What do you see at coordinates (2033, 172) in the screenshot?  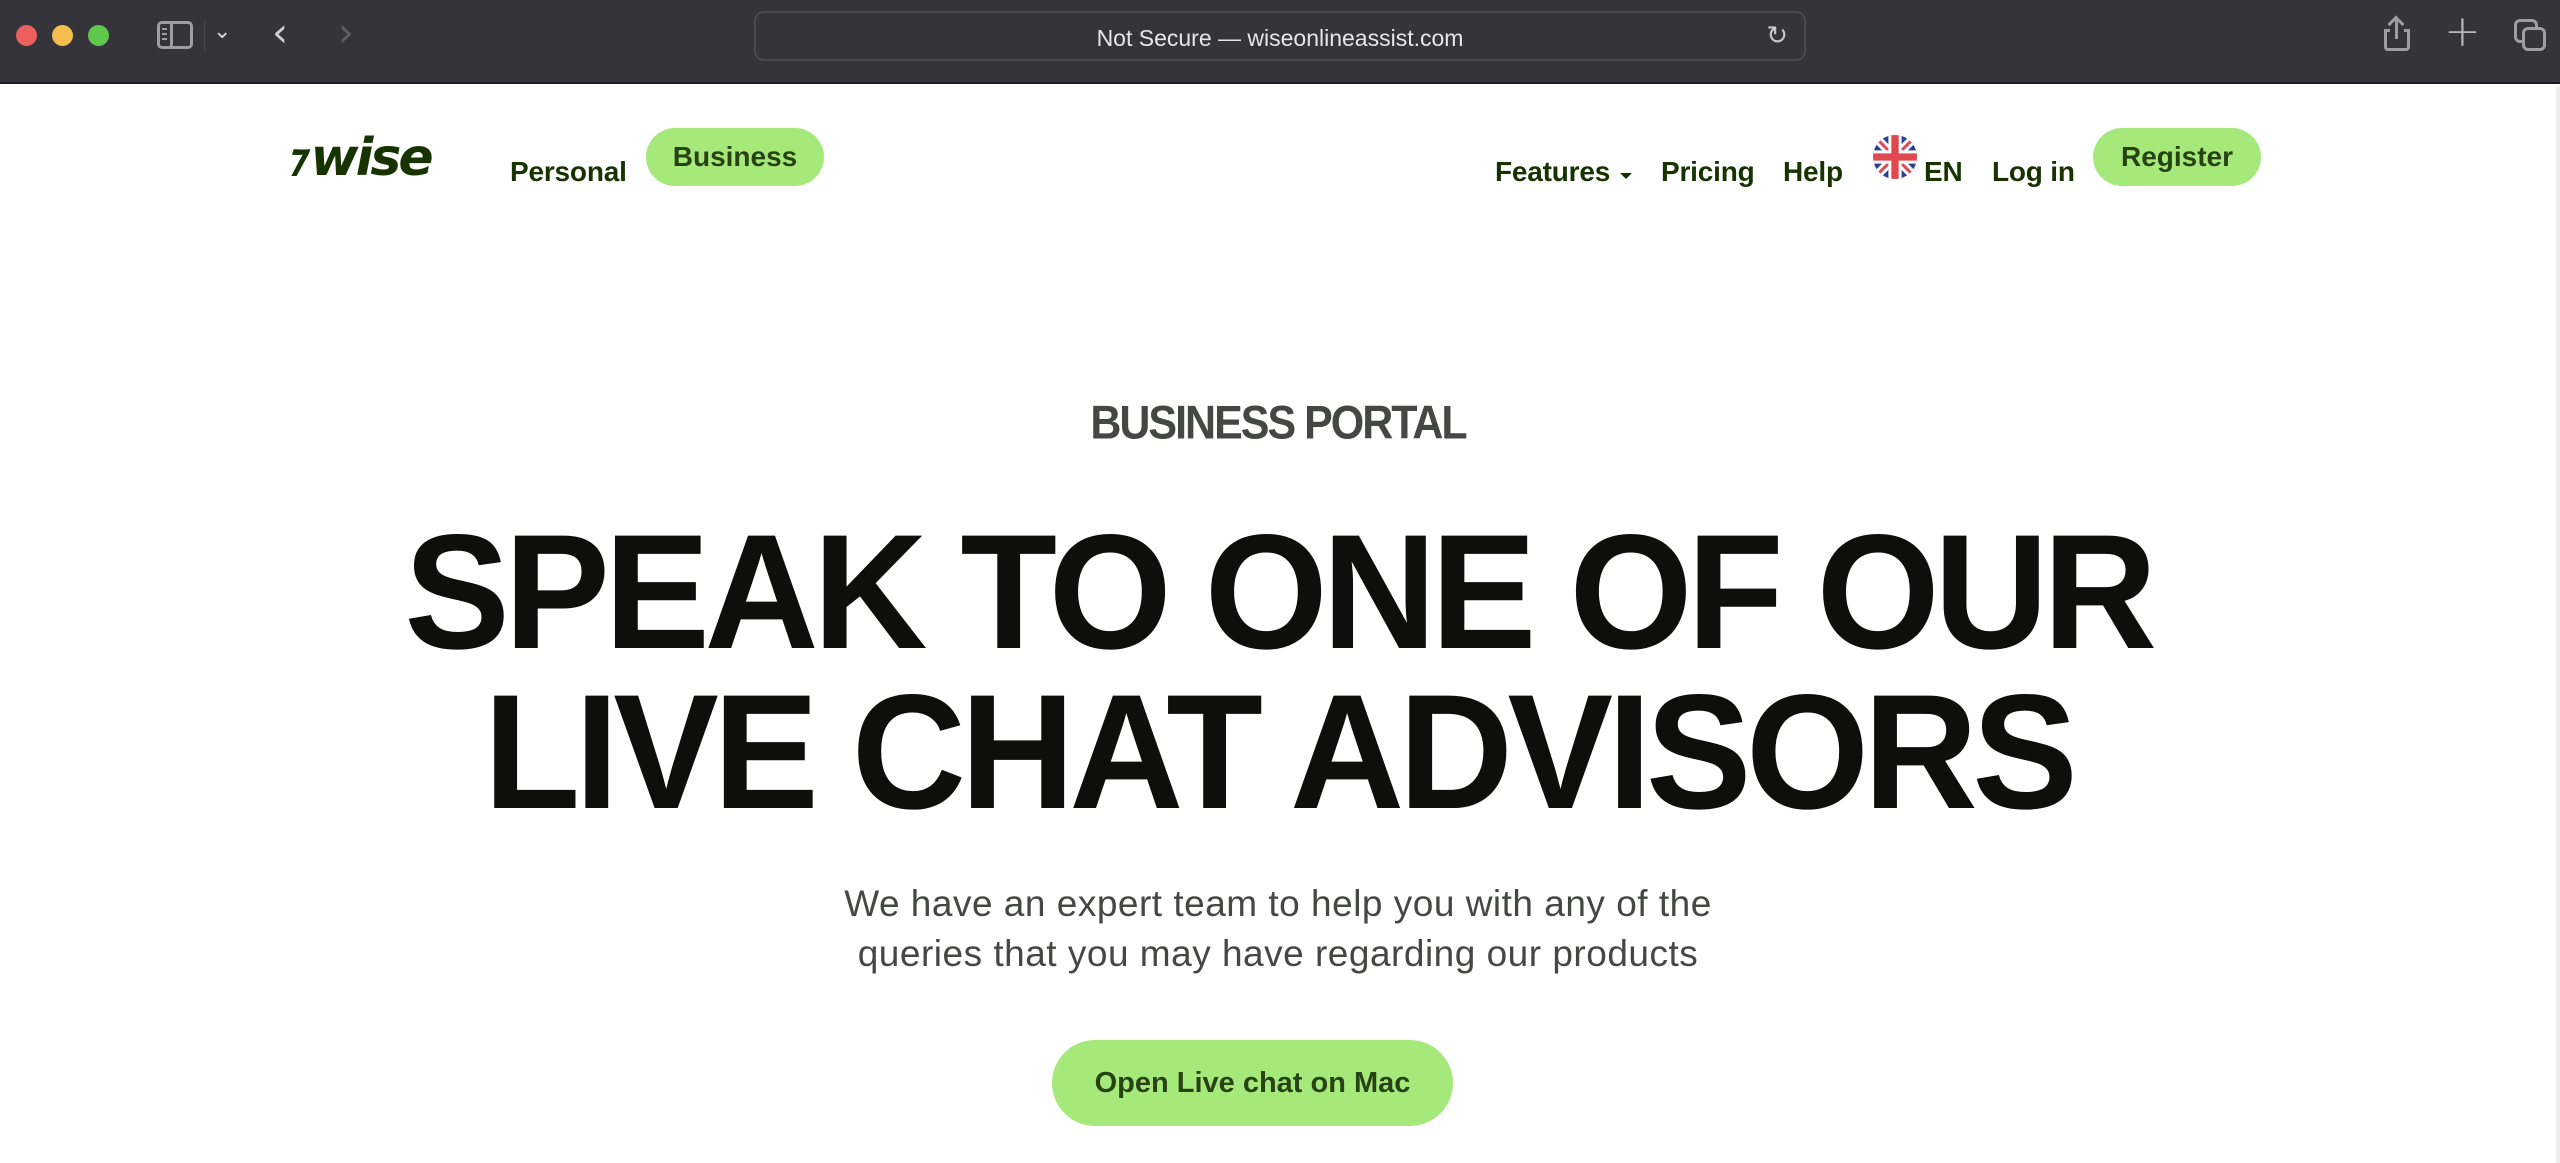 I see `login-link: Log in` at bounding box center [2033, 172].